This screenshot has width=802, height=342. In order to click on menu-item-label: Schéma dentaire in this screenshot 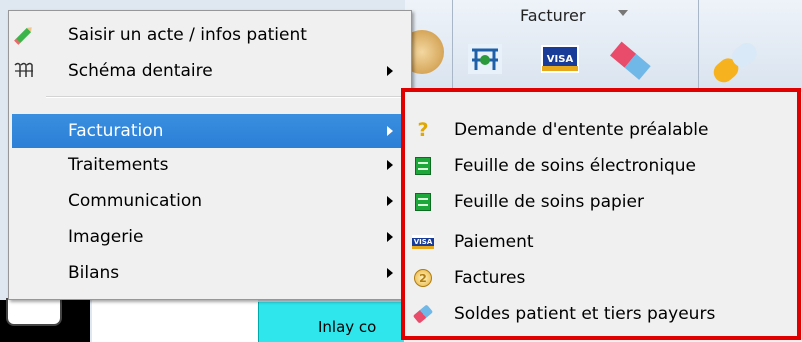, I will do `click(140, 71)`.